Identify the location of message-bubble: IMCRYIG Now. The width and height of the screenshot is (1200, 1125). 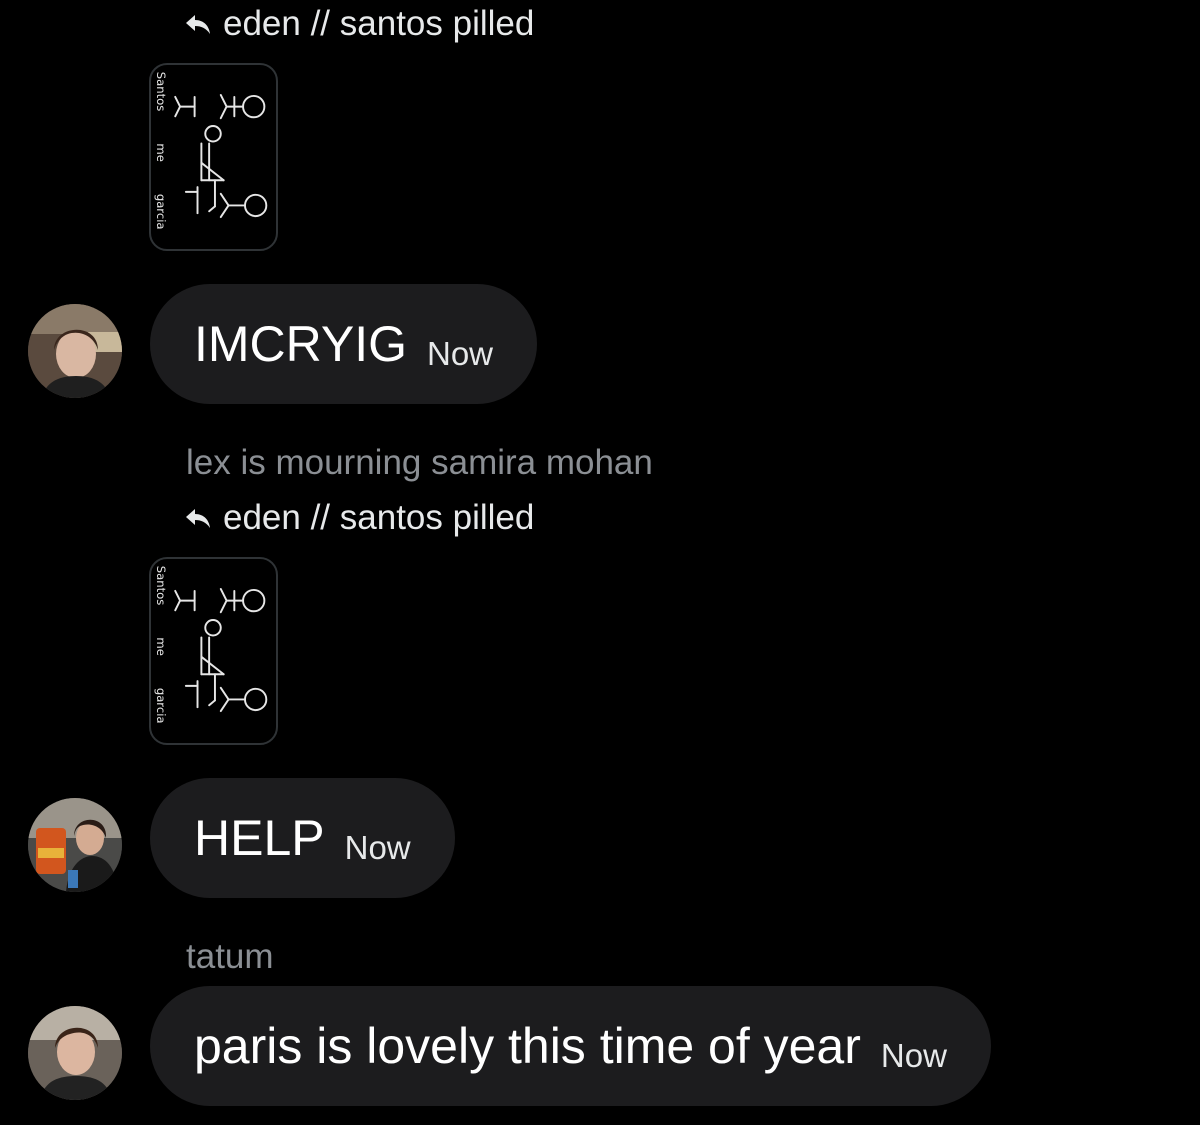
(344, 344).